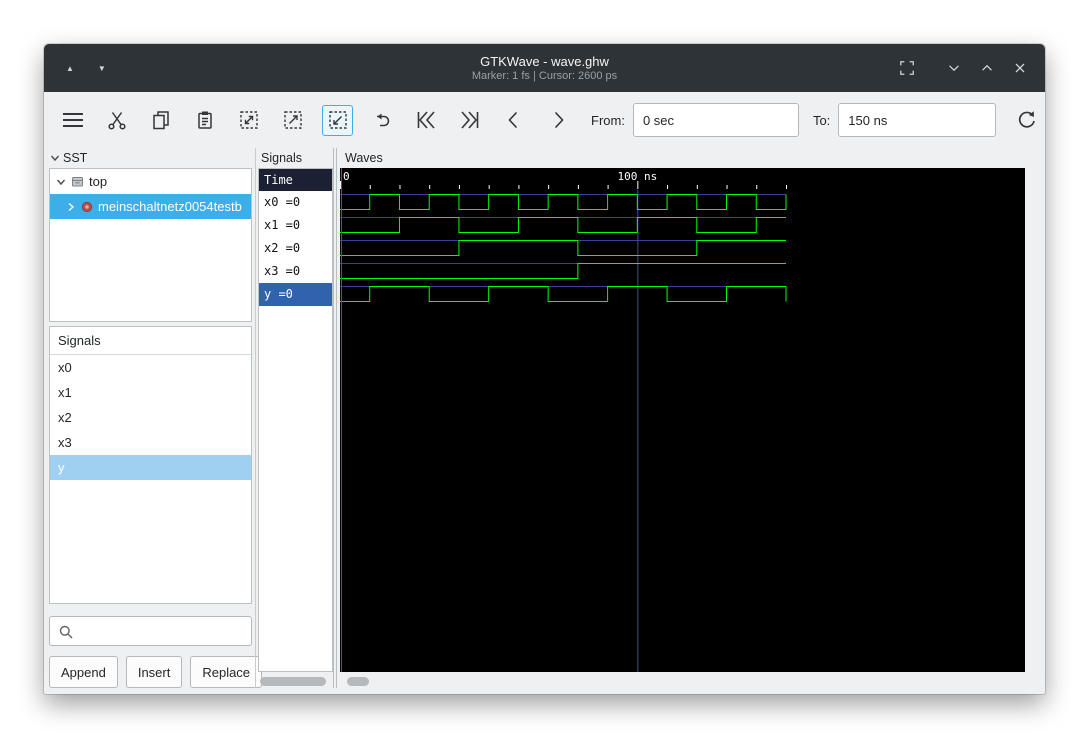 The image size is (1090, 738). I want to click on shift-left-button, so click(514, 120).